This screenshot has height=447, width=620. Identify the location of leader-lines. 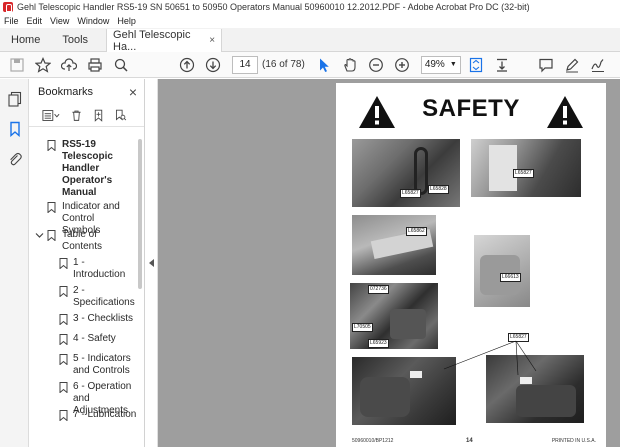
(490, 358).